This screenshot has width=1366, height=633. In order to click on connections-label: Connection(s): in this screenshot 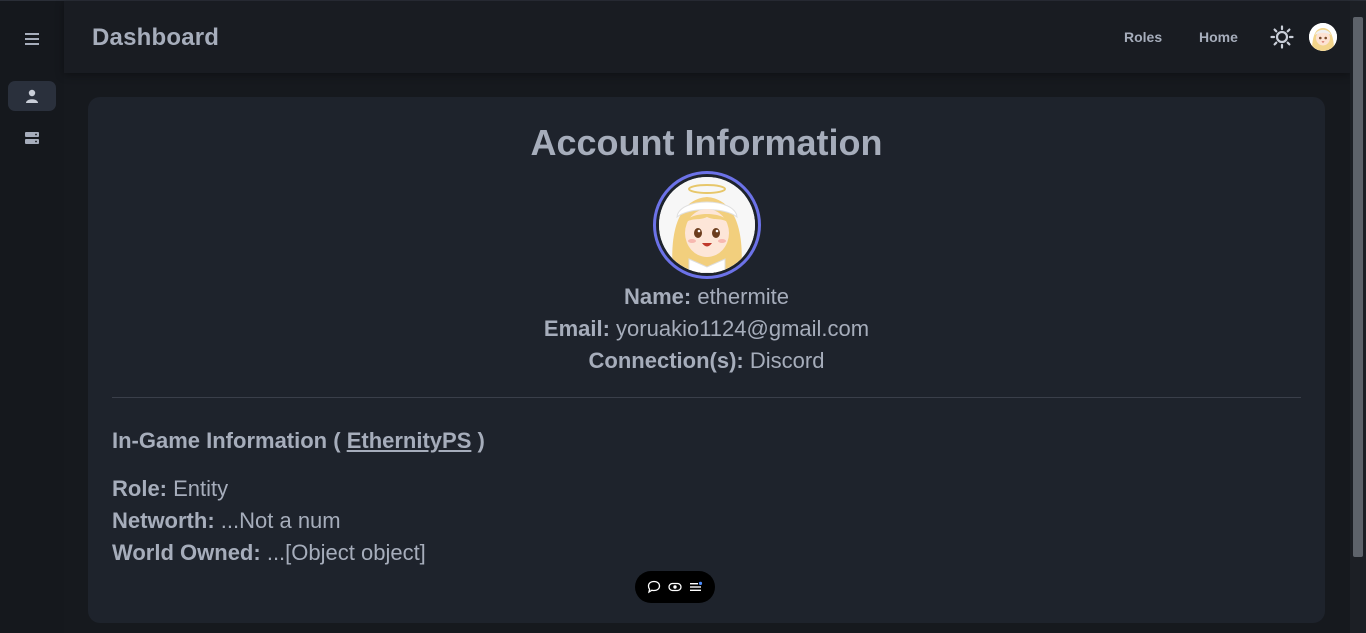, I will do `click(666, 360)`.